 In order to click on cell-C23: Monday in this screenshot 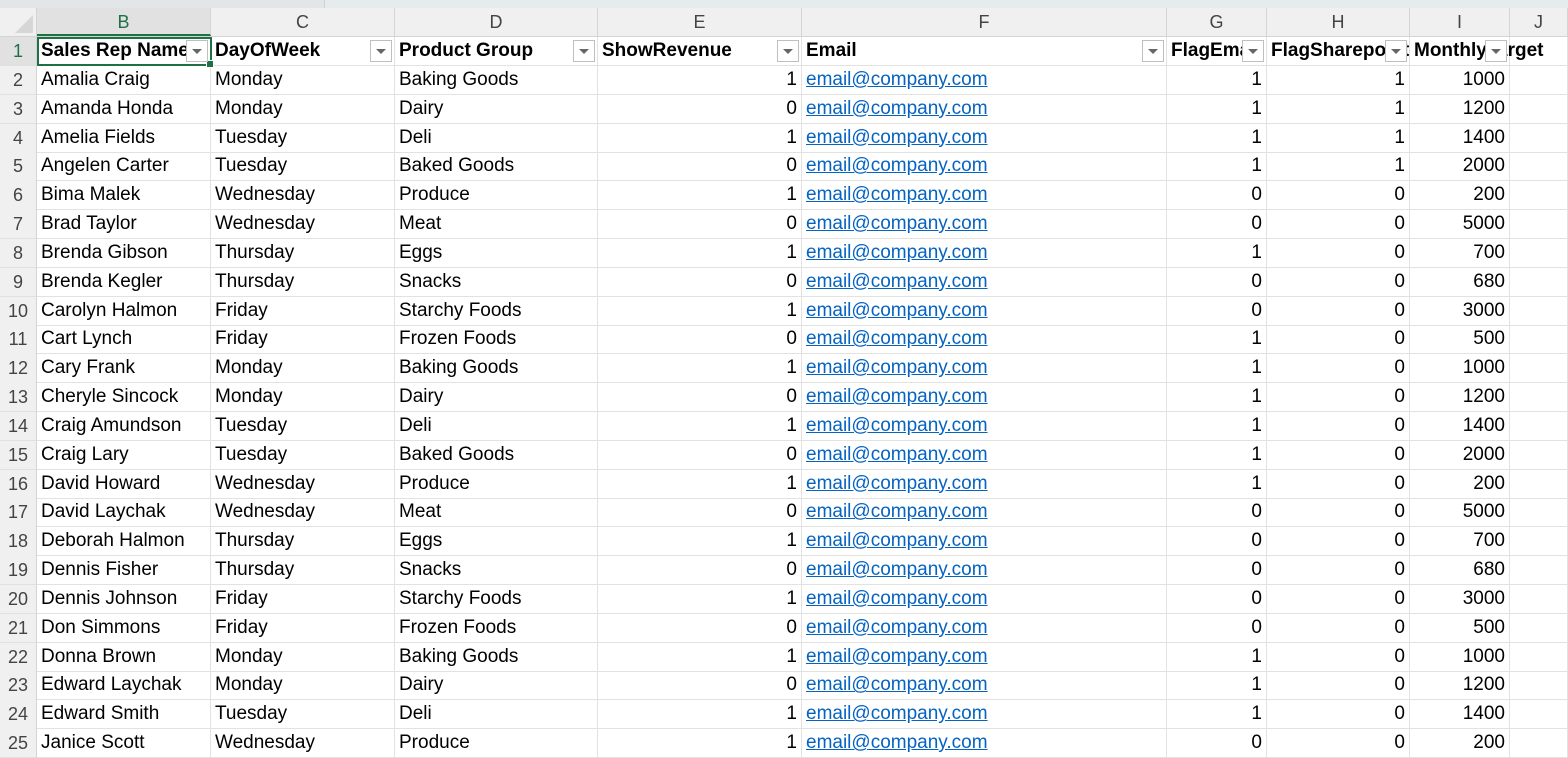, I will do `click(303, 686)`.